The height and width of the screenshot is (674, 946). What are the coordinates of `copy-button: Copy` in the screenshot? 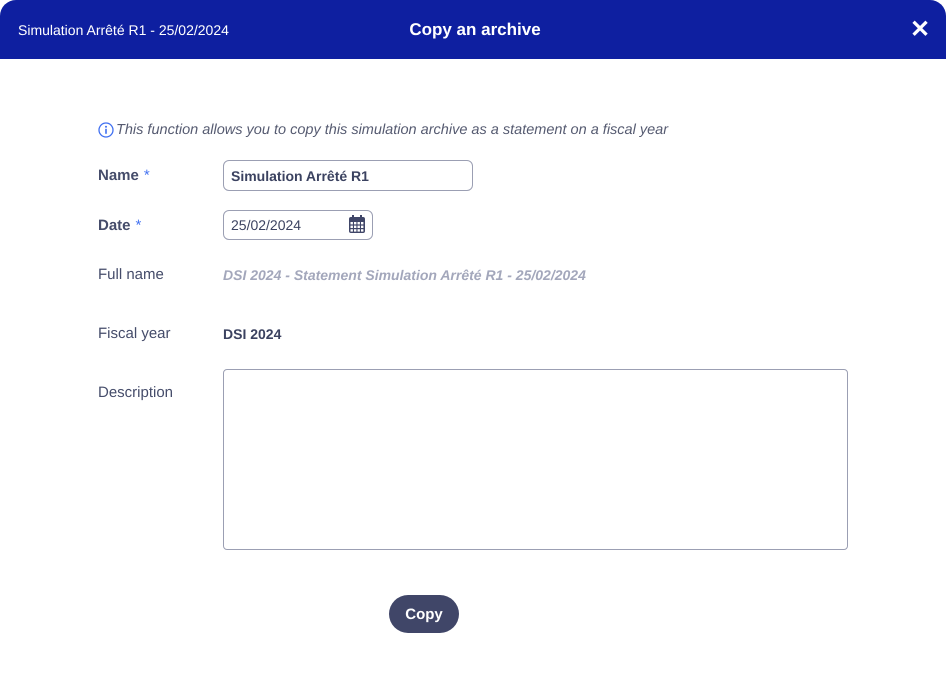 It's located at (424, 614).